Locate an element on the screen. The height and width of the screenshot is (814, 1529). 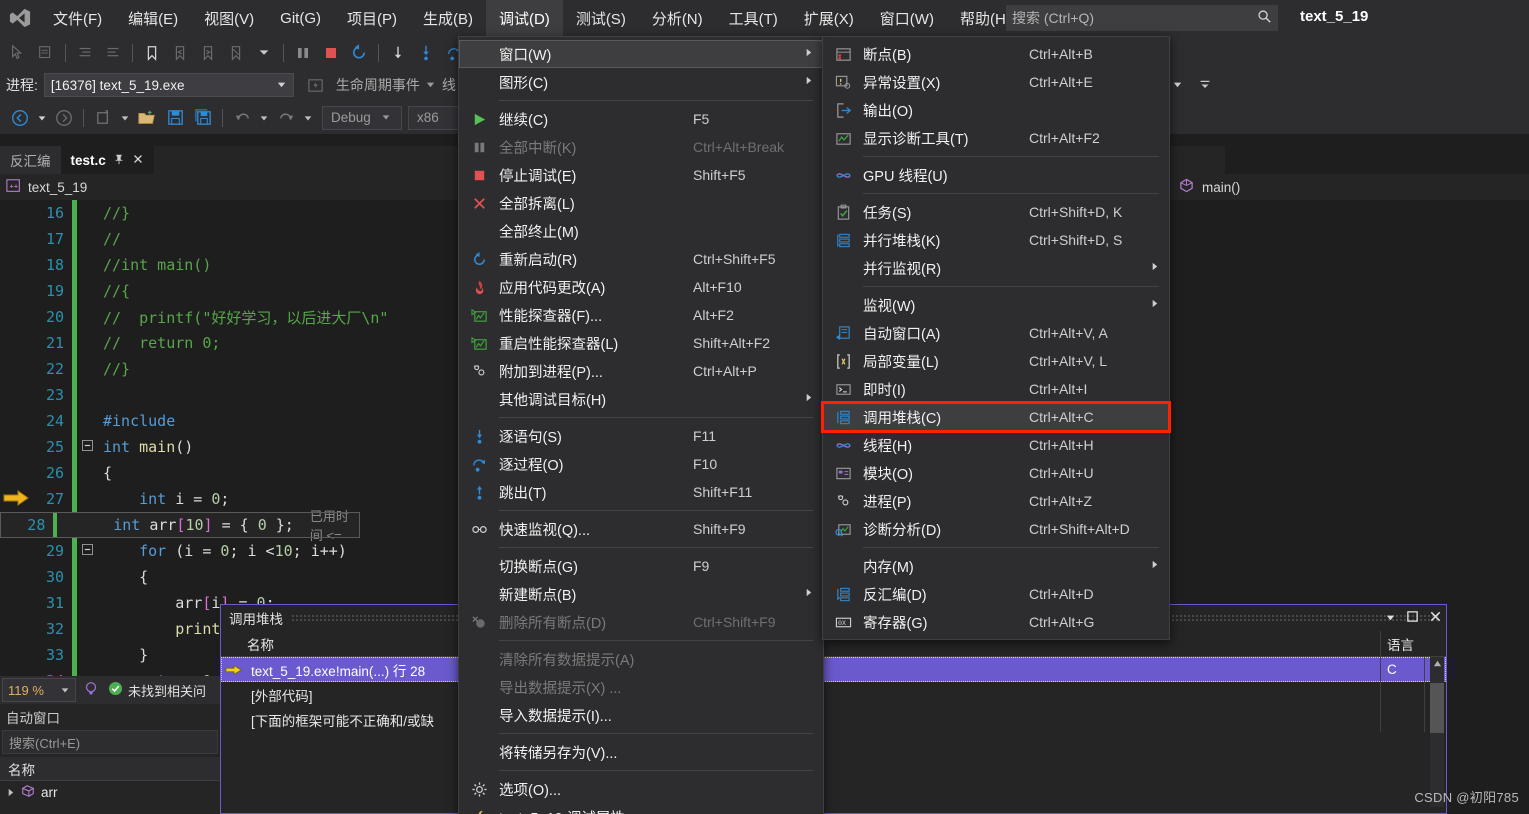
new-project-chevron-icon is located at coordinates (125, 118).